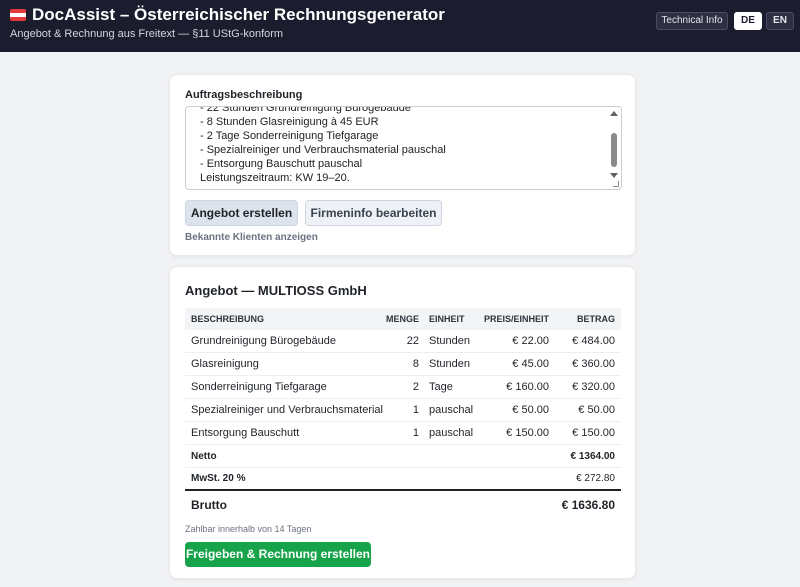  I want to click on column-header-quantity: MENGE, so click(402, 319).